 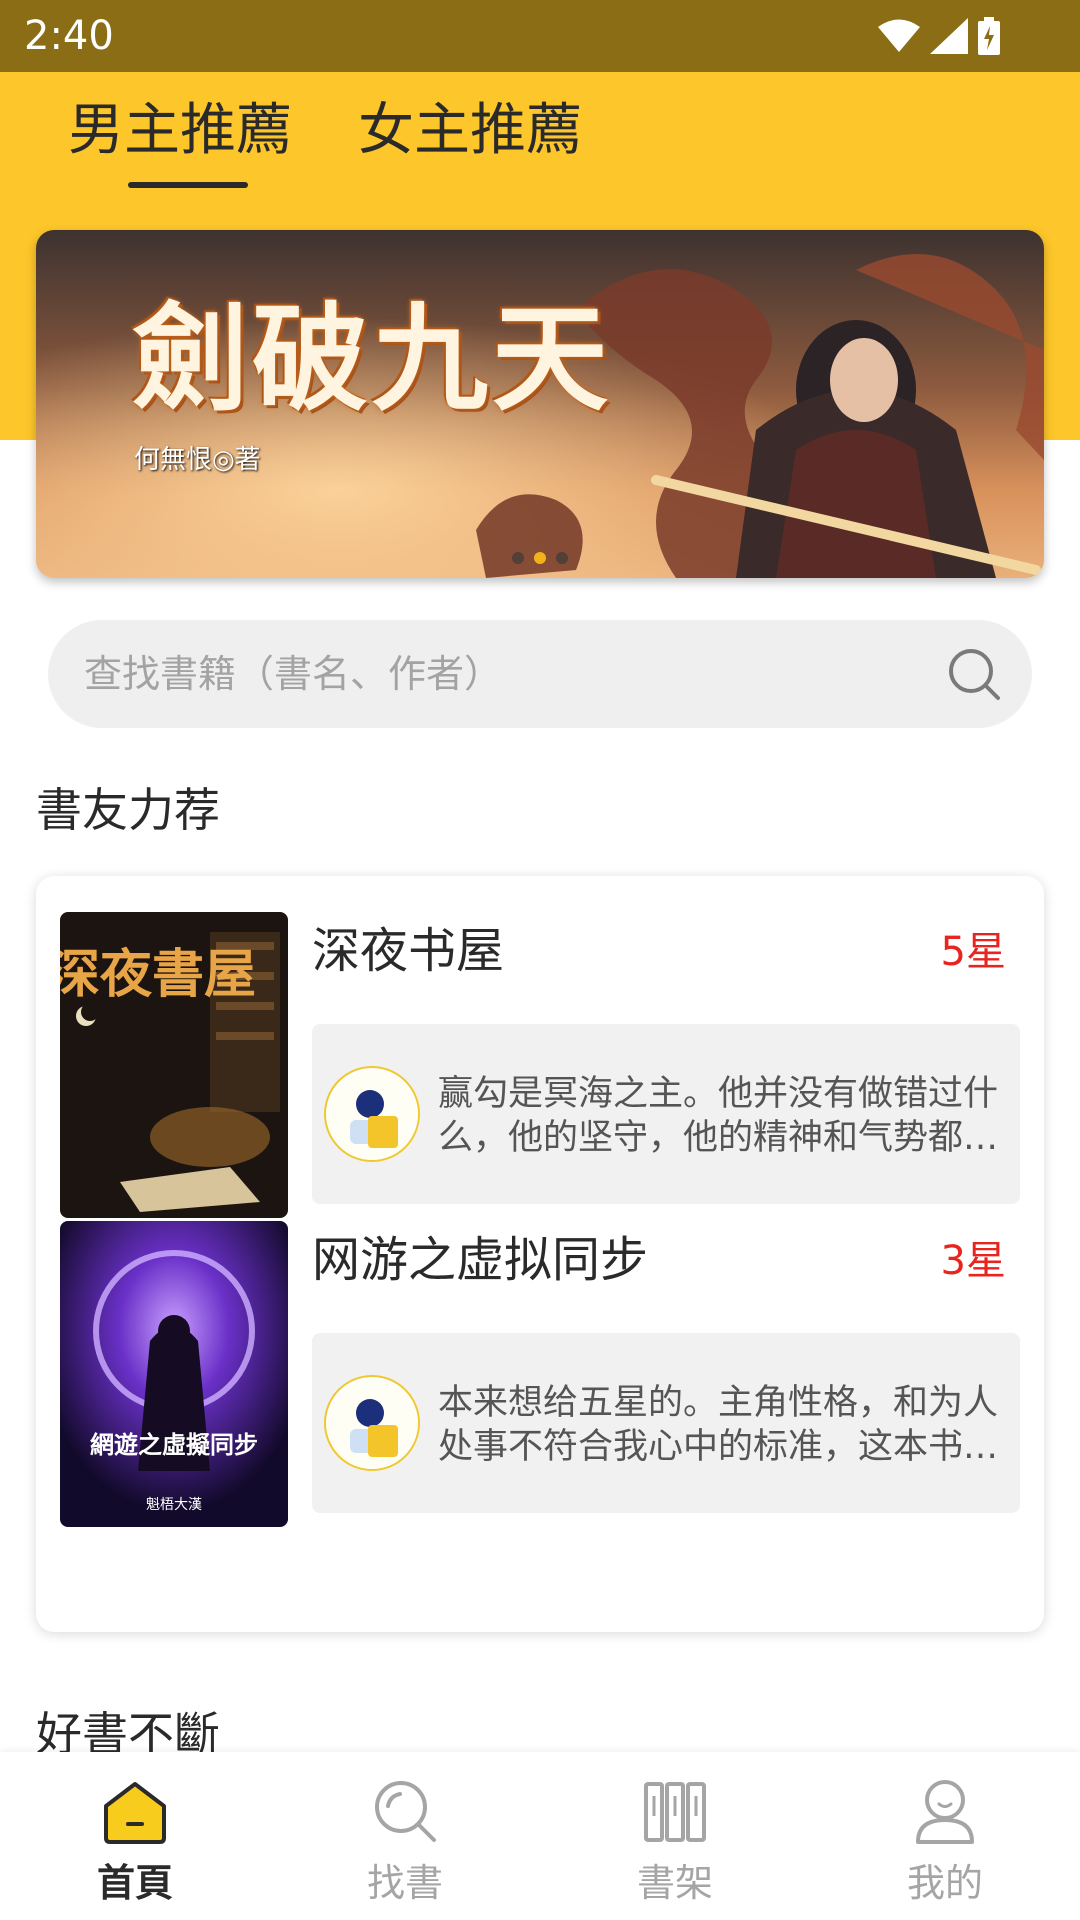 I want to click on book-cover-art: 深夜書屋, so click(x=174, y=1065).